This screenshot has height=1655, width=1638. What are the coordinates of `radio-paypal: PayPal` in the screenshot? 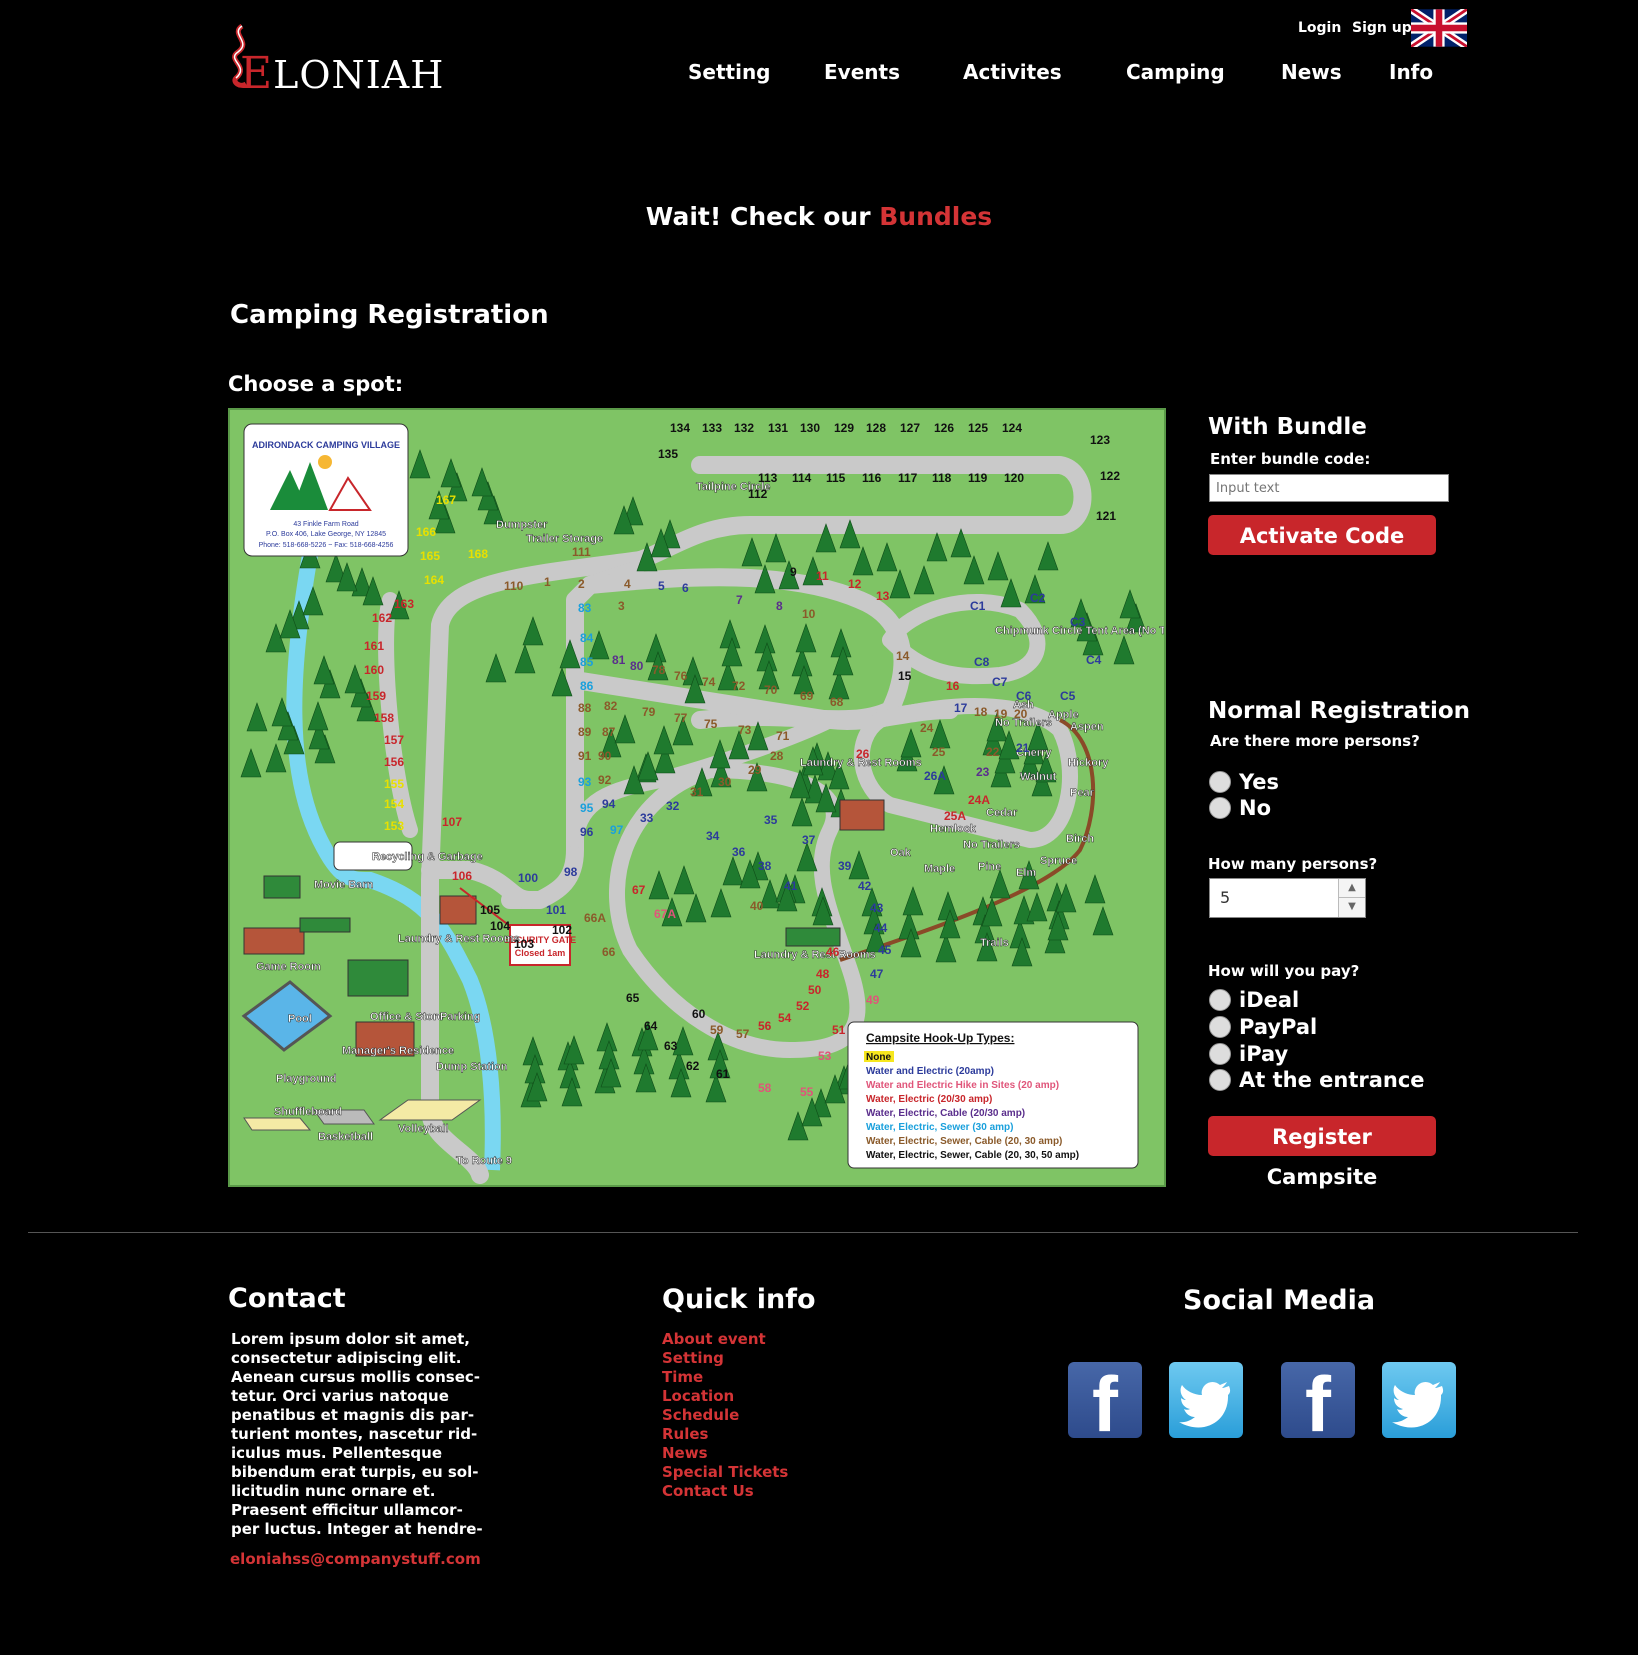 It's located at (1263, 1027).